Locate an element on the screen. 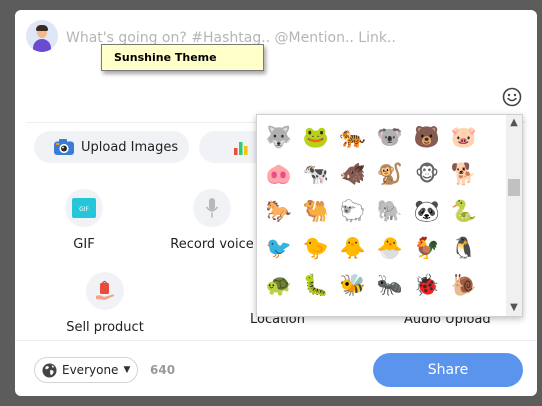  emoji-scrollbar: ▲ ▼ is located at coordinates (514, 215).